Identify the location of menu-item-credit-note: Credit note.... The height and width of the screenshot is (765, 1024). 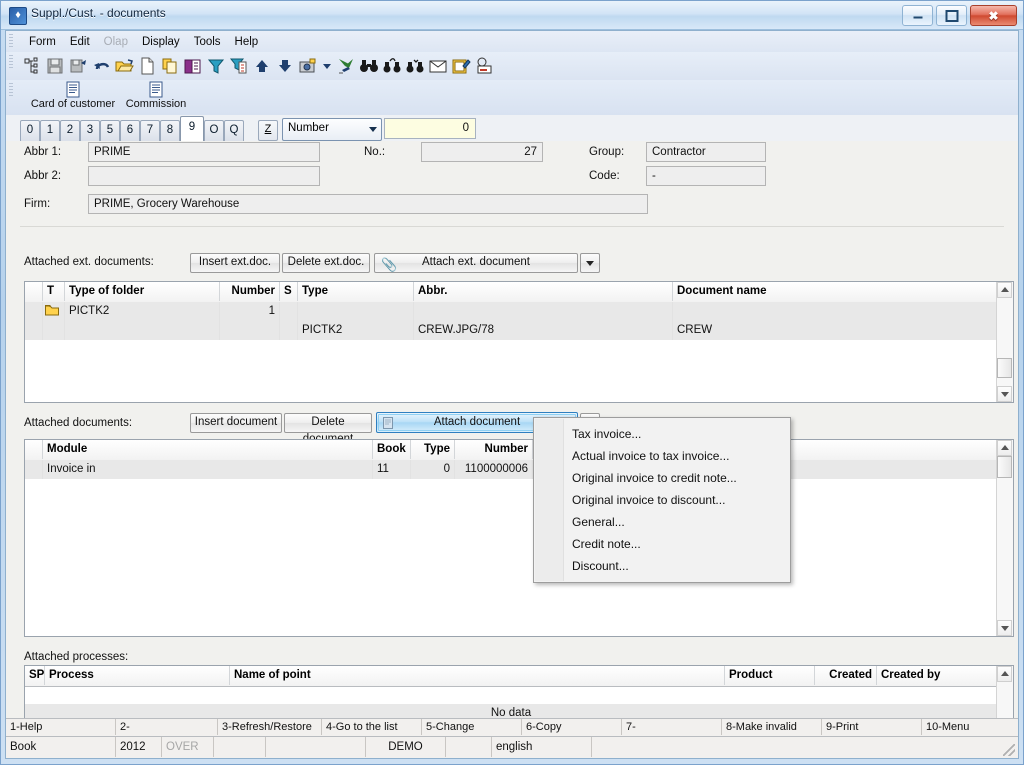
(662, 544).